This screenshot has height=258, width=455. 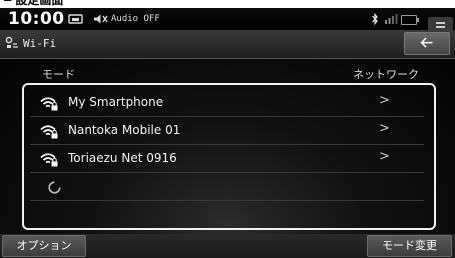 I want to click on network-item: Nantoka Mobile 01 >, so click(x=227, y=131).